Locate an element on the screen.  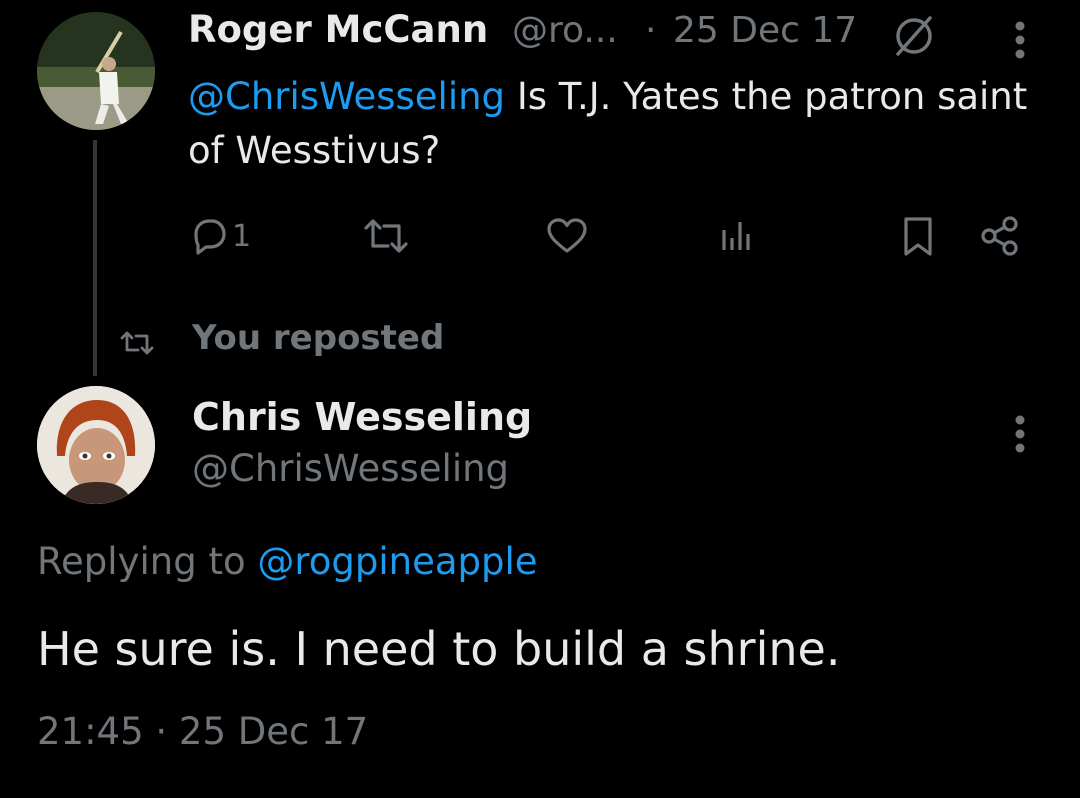
tweet-text: He sure is. I need to build a shrine. is located at coordinates (439, 649).